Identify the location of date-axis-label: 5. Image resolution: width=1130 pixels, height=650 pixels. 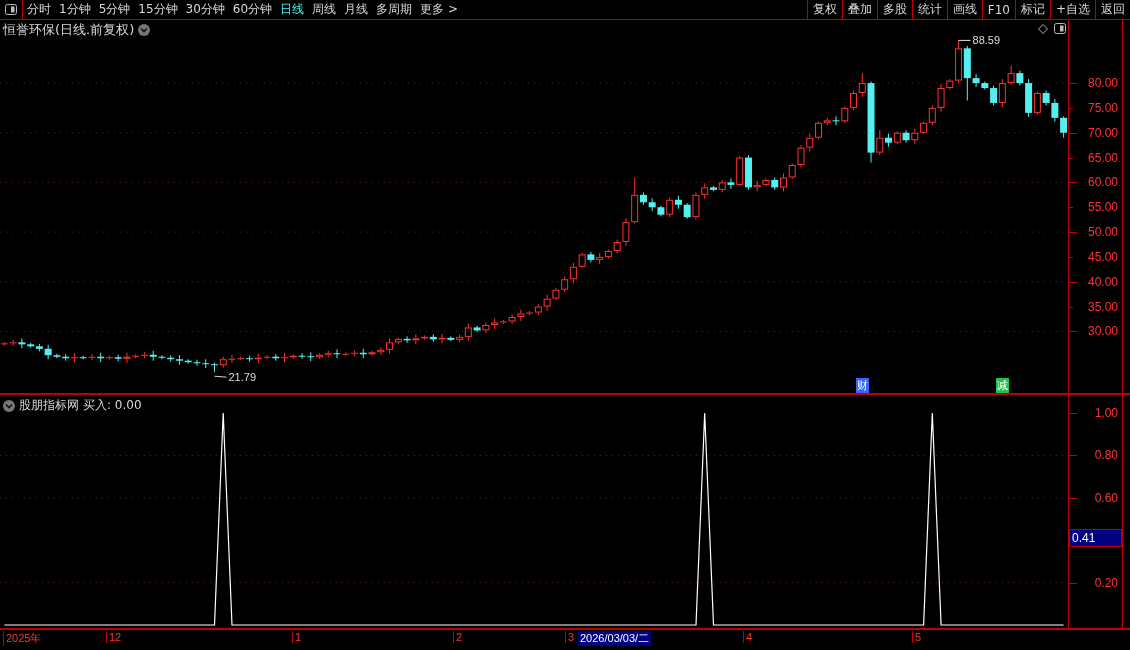
(917, 637).